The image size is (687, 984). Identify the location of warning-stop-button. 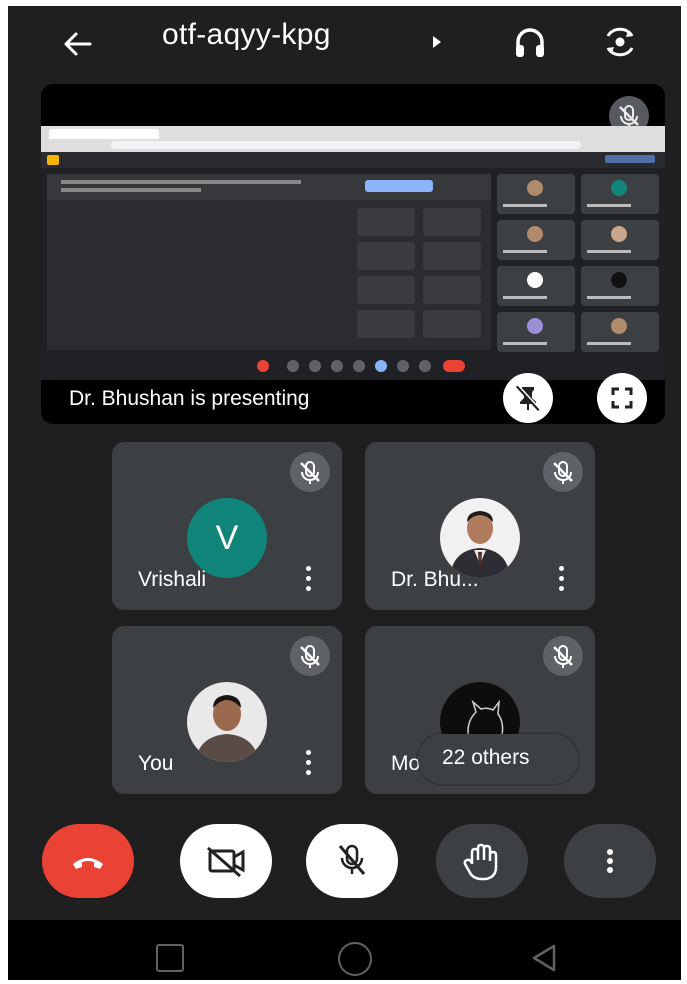
(399, 186).